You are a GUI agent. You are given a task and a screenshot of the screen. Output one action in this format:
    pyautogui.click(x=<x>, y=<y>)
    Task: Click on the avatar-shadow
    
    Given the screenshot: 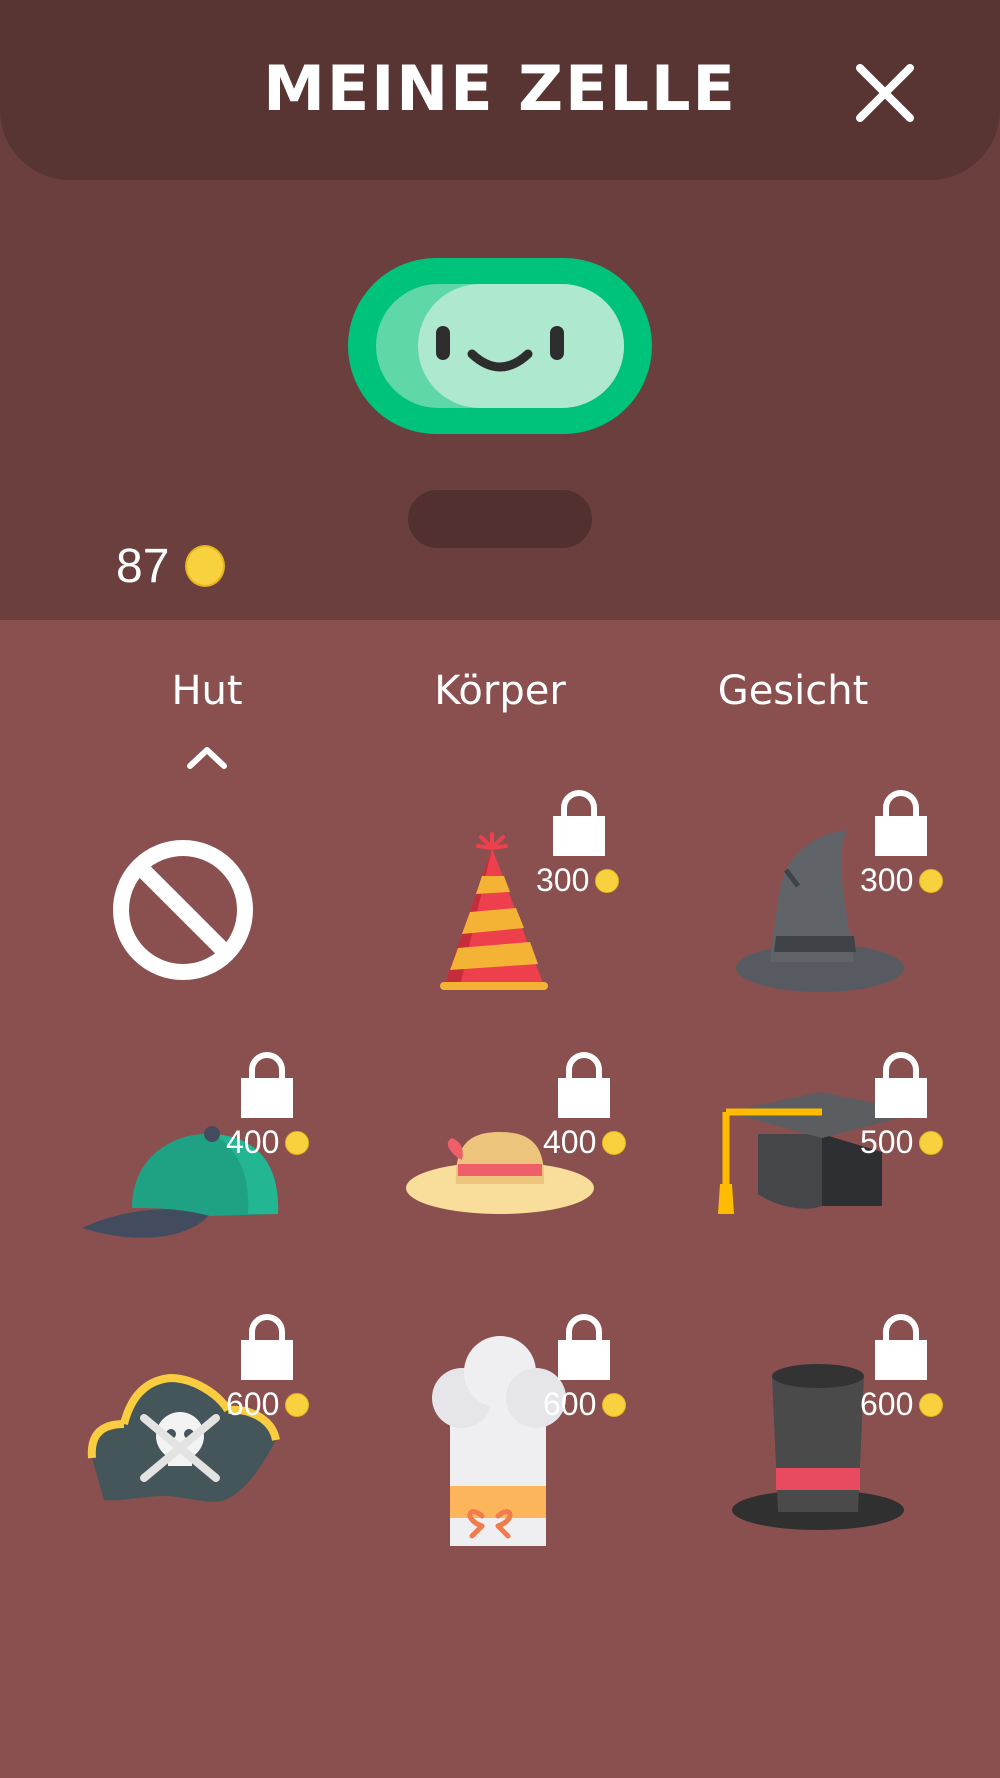 What is the action you would take?
    pyautogui.click(x=500, y=519)
    